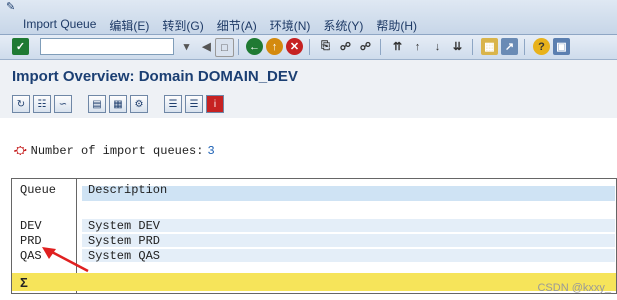  What do you see at coordinates (541, 46) in the screenshot?
I see `help-icon: ?` at bounding box center [541, 46].